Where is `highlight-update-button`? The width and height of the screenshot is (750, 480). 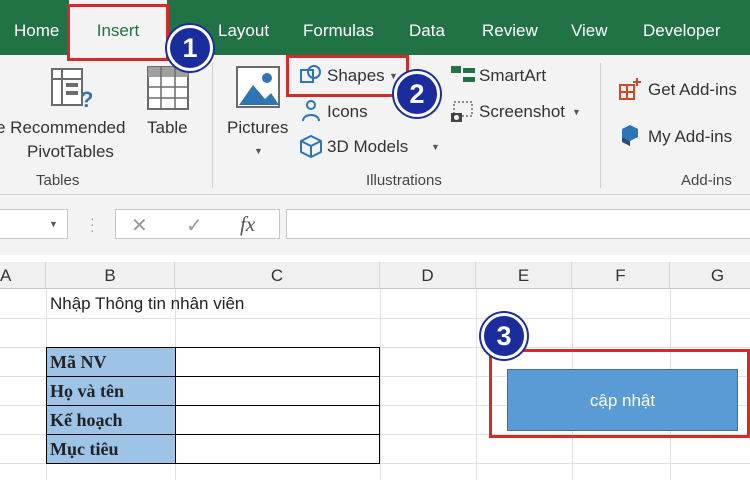
highlight-update-button is located at coordinates (619, 393).